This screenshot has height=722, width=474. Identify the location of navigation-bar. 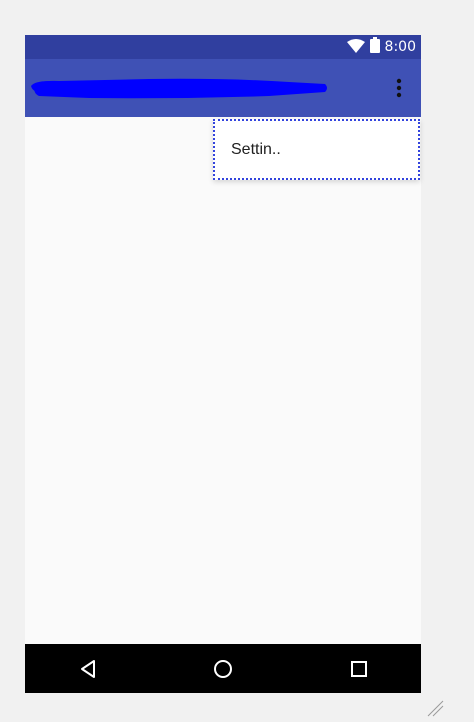
(223, 668).